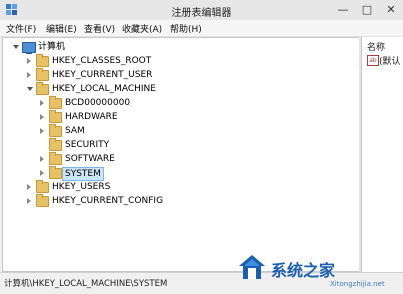  Describe the element at coordinates (142, 28) in the screenshot. I see `menu-favorites: 收藏夹(A)` at that location.